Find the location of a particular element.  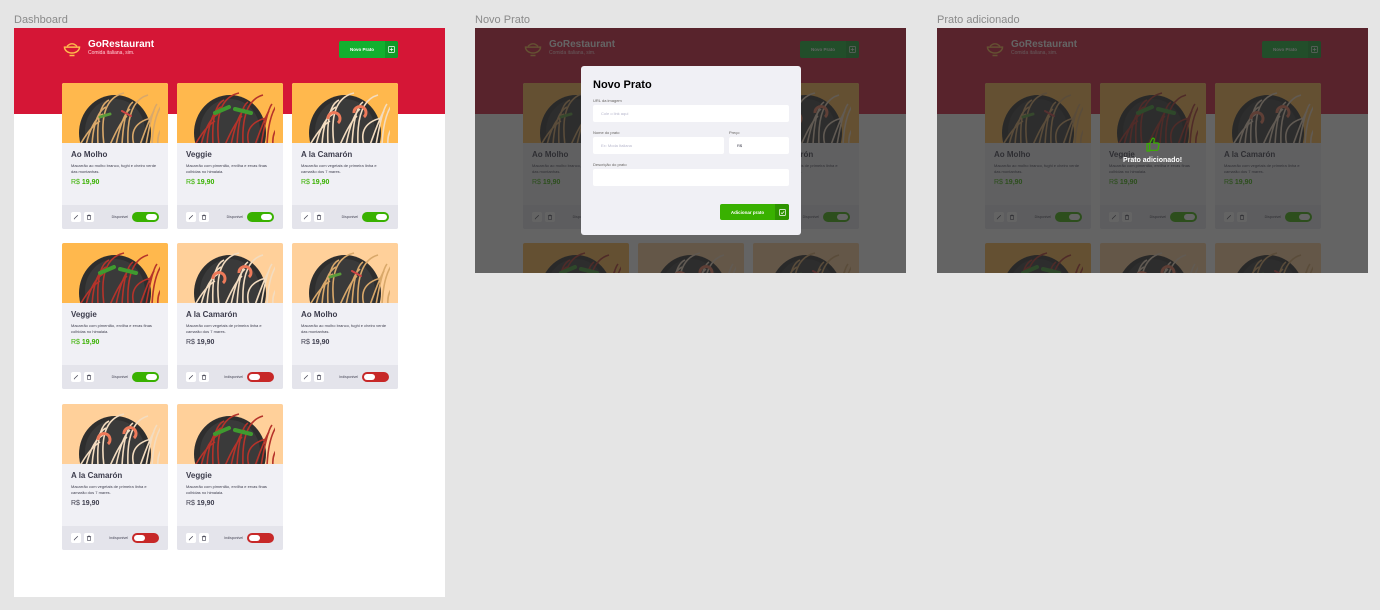

dish-name-input: Ex: Moda Italiana is located at coordinates (658, 145).